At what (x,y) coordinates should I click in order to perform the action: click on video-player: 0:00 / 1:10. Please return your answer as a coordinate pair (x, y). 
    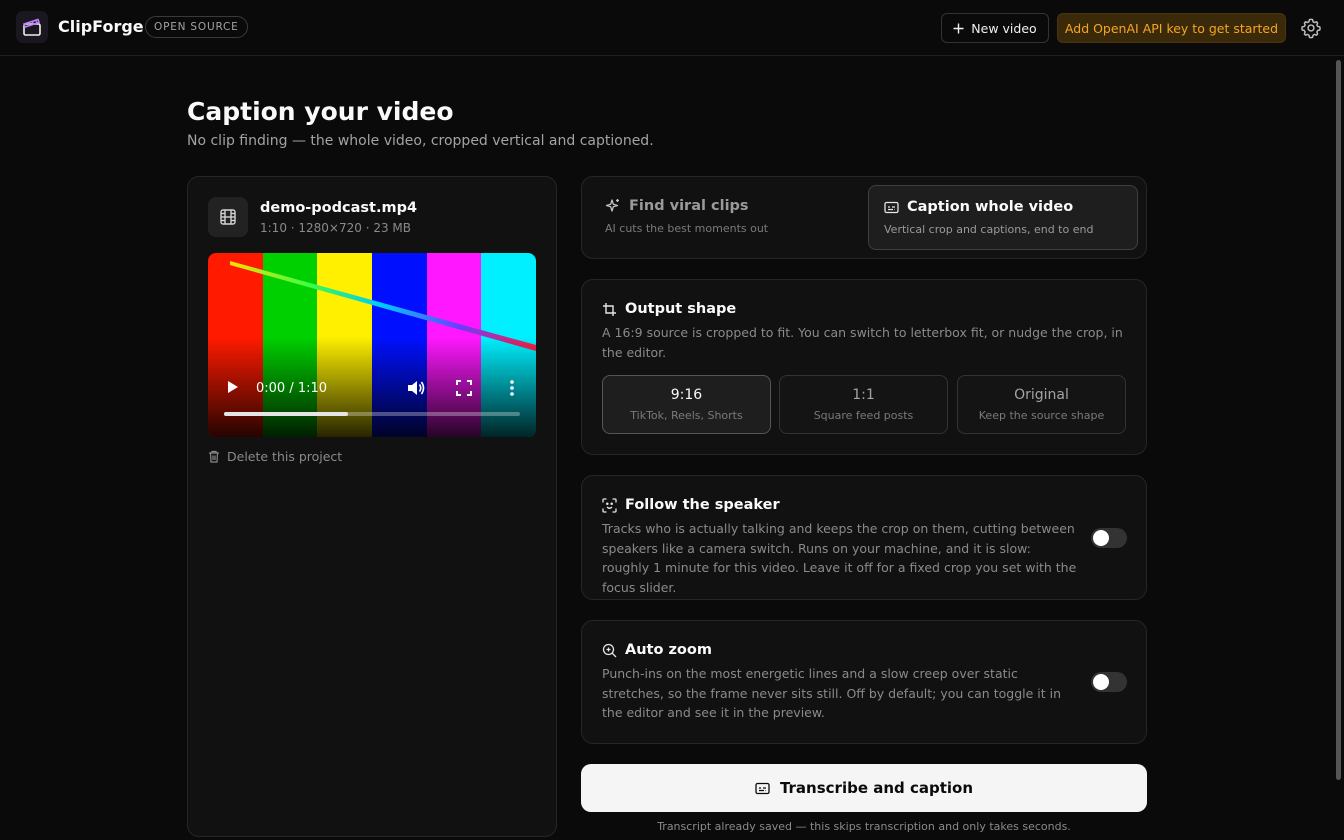
    Looking at the image, I should click on (372, 345).